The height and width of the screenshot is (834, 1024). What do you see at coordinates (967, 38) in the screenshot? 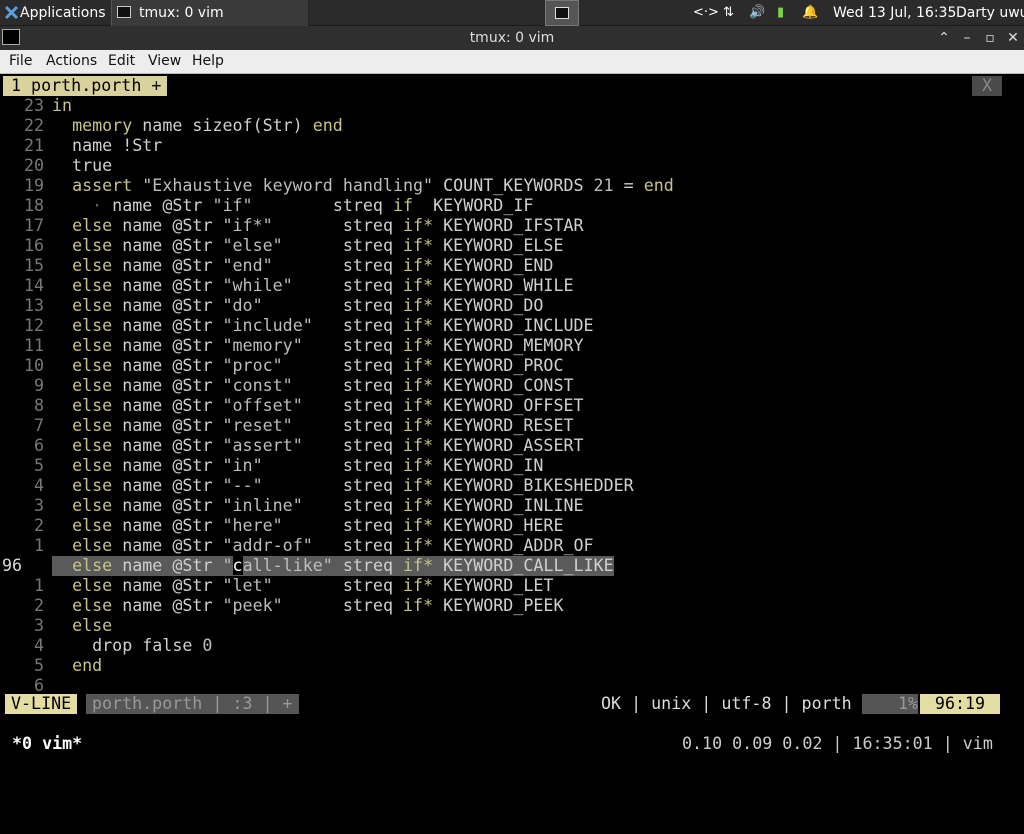
I see `minimize-button: –` at bounding box center [967, 38].